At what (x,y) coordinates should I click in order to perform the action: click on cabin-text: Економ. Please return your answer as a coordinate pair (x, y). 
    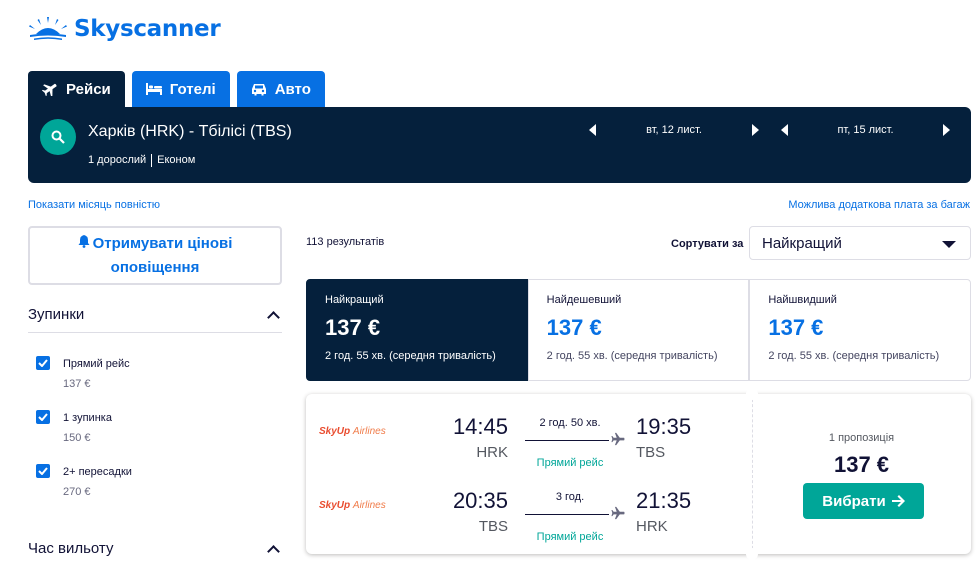
    Looking at the image, I should click on (176, 160).